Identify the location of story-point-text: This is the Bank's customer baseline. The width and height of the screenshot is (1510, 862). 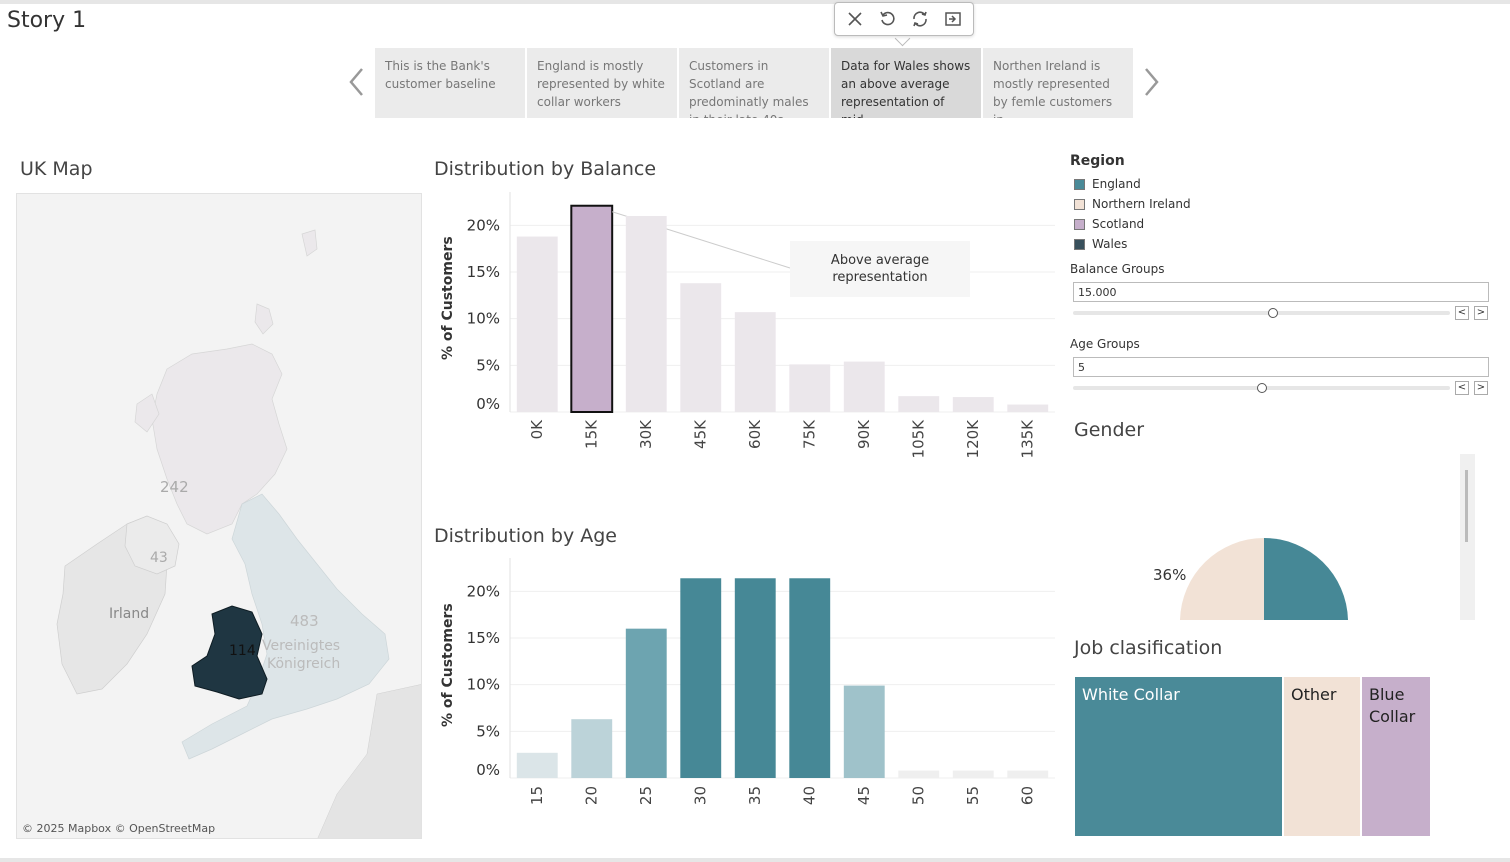
(440, 75).